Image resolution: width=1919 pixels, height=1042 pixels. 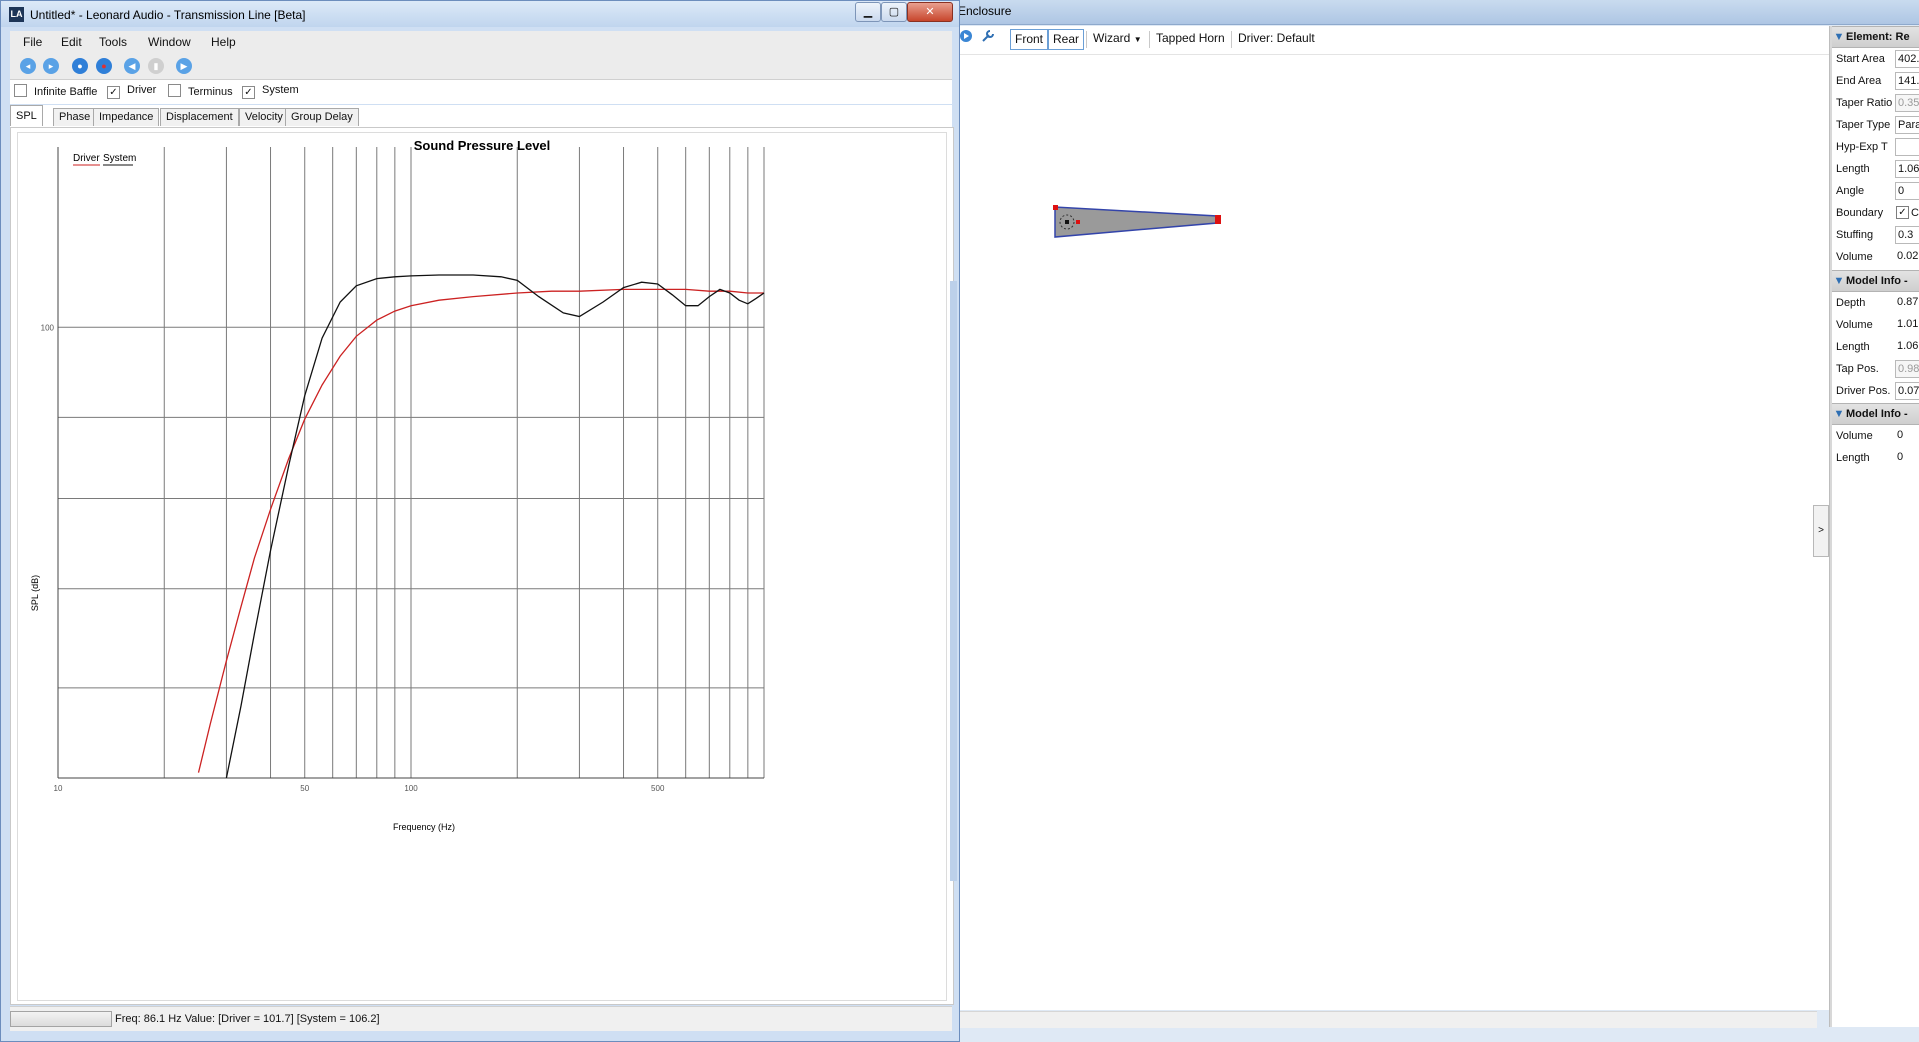 I want to click on option-label: Infinite Baffle, so click(x=66, y=92).